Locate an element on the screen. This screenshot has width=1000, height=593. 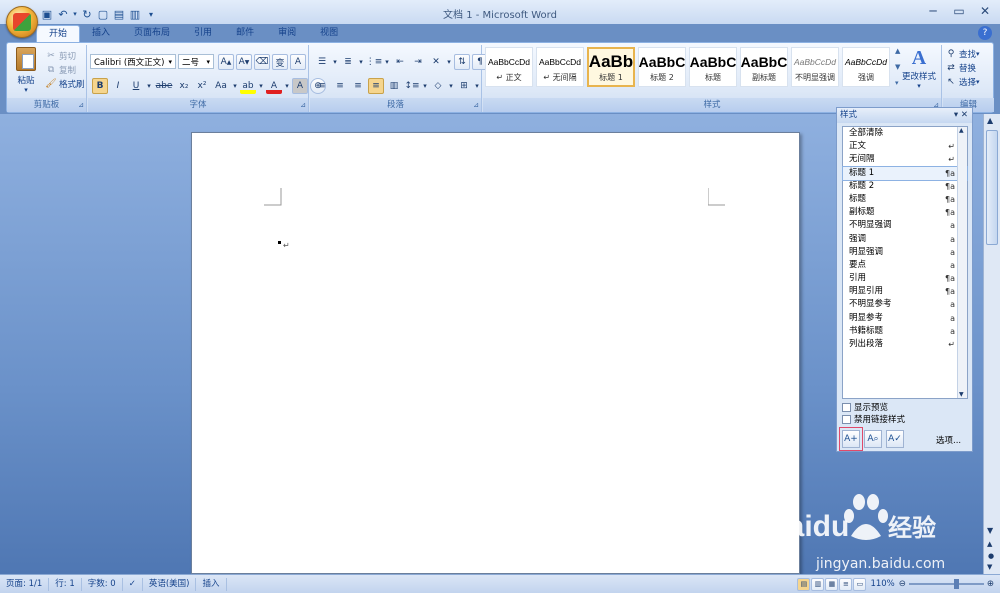
office-button is located at coordinates (22, 22).